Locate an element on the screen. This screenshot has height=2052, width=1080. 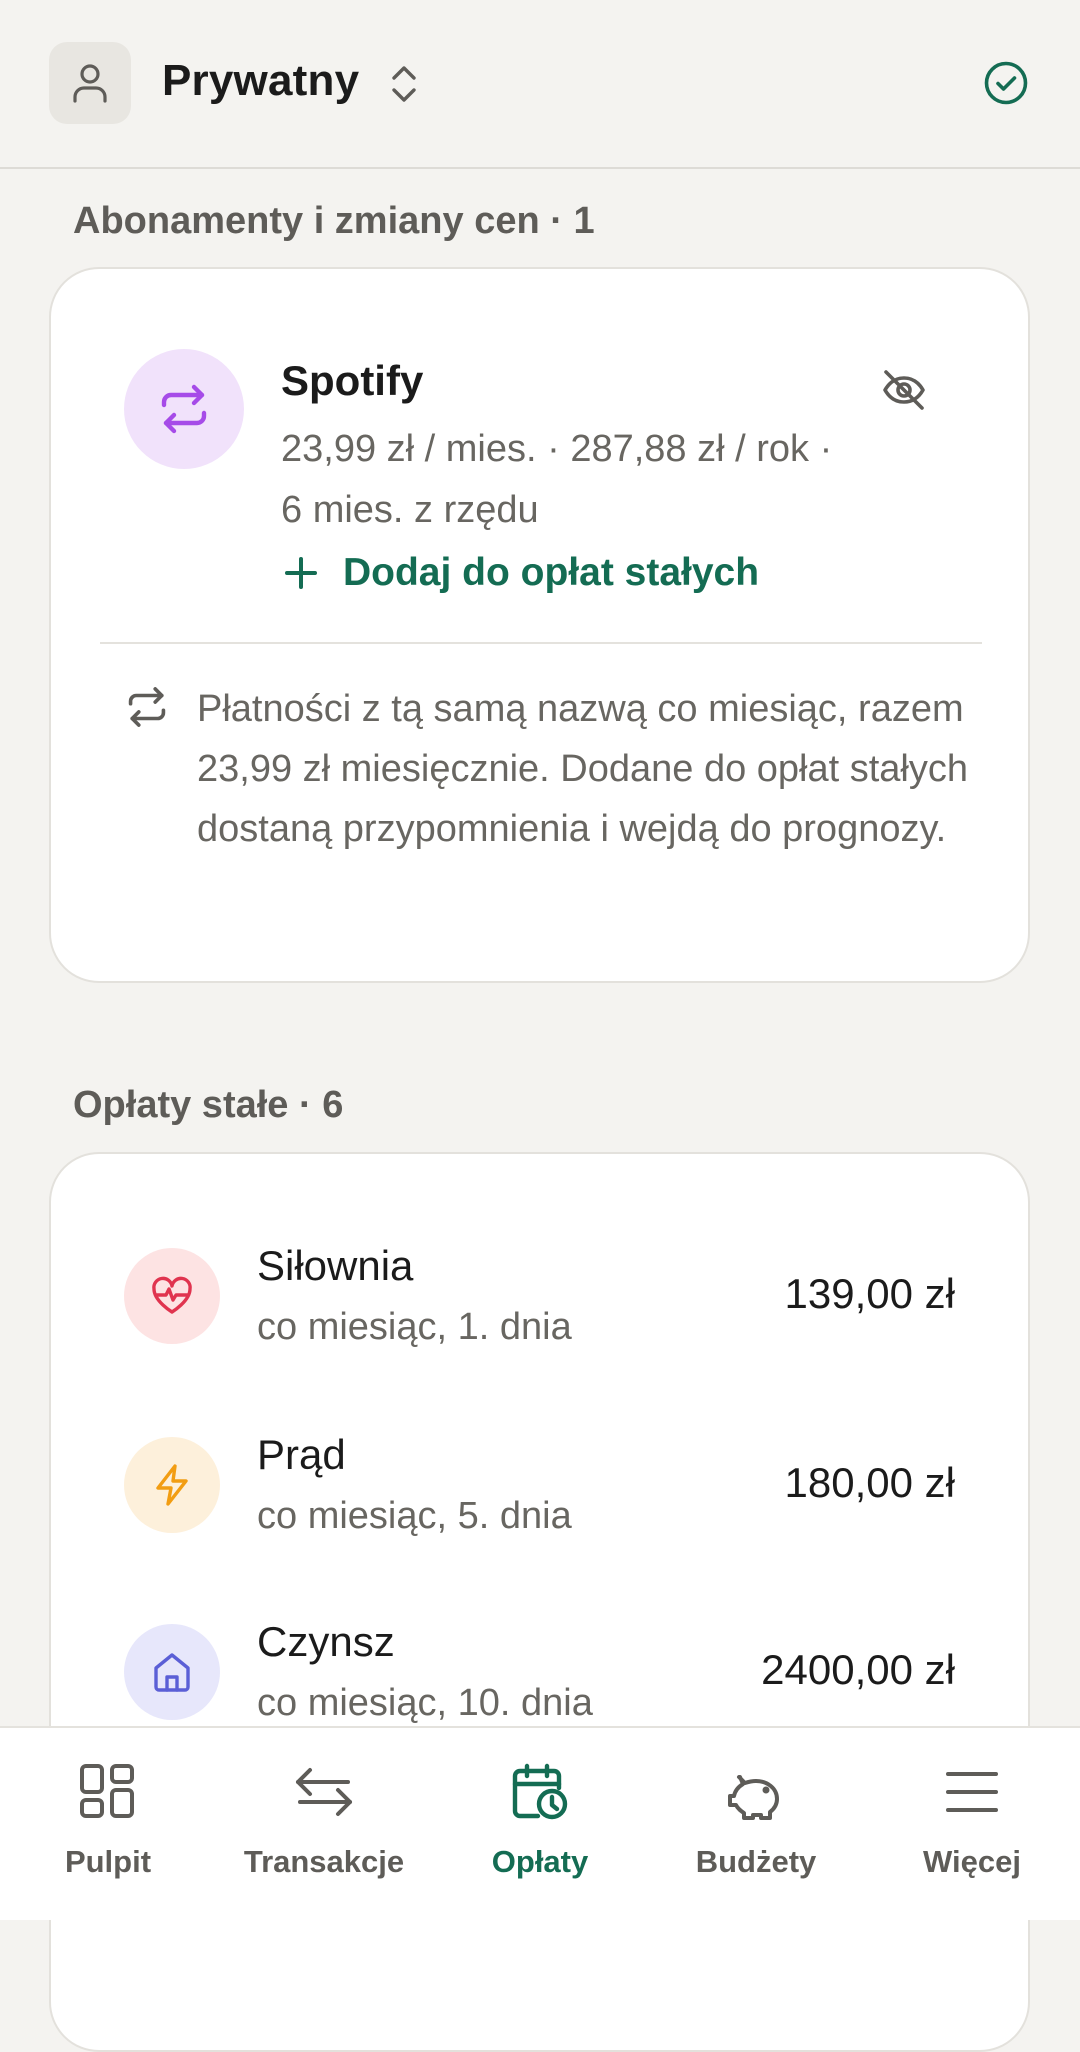
bill-name: Prąd is located at coordinates (301, 1454).